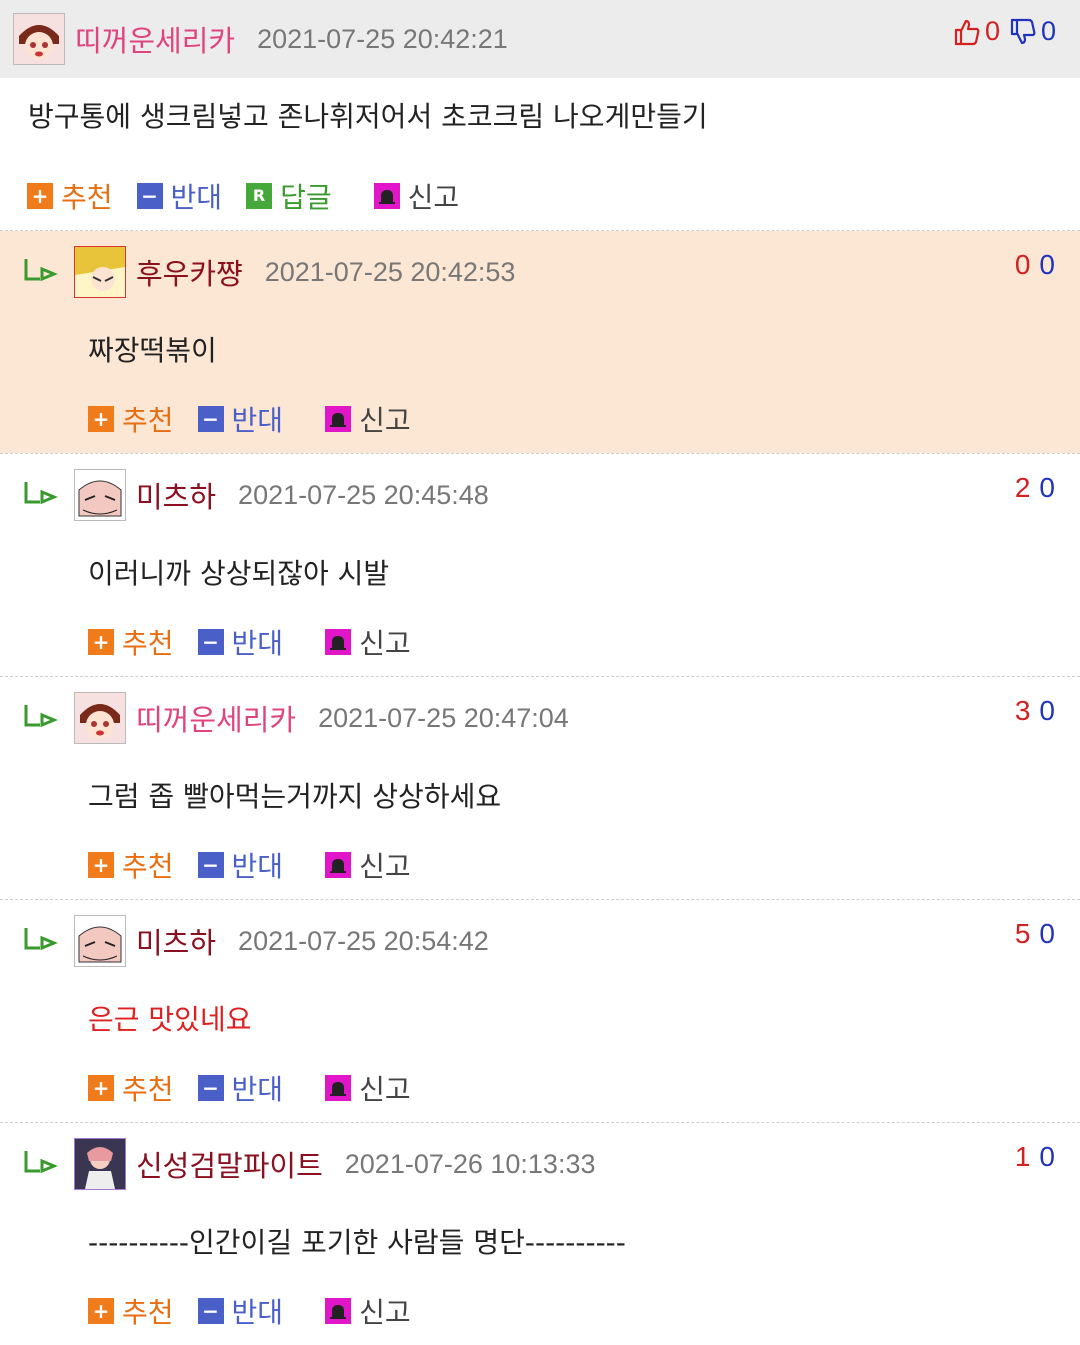 This screenshot has height=1345, width=1080. I want to click on author-avatar, so click(39, 39).